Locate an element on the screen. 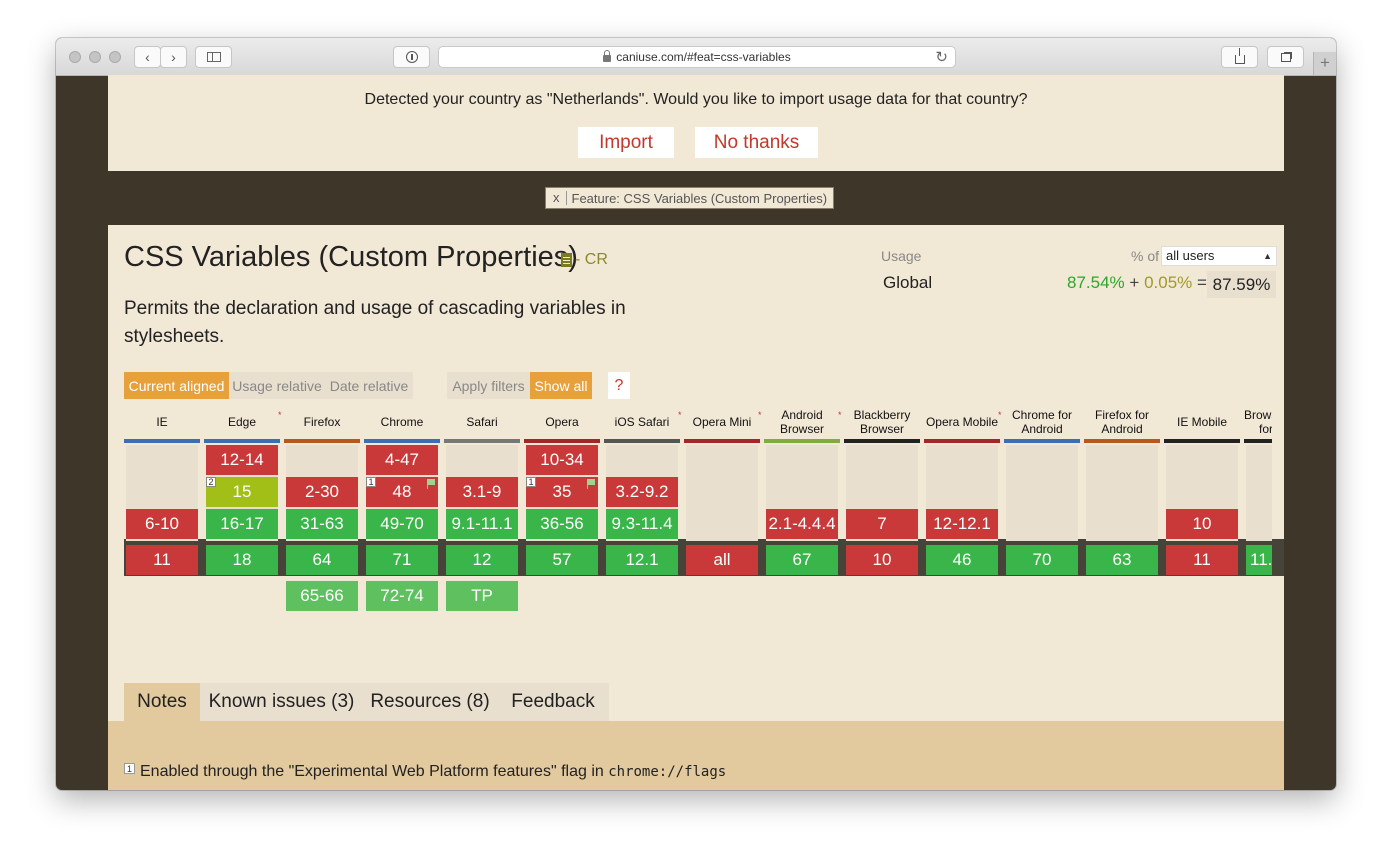 The image size is (1392, 864). current-version-cell: 46 is located at coordinates (962, 560).